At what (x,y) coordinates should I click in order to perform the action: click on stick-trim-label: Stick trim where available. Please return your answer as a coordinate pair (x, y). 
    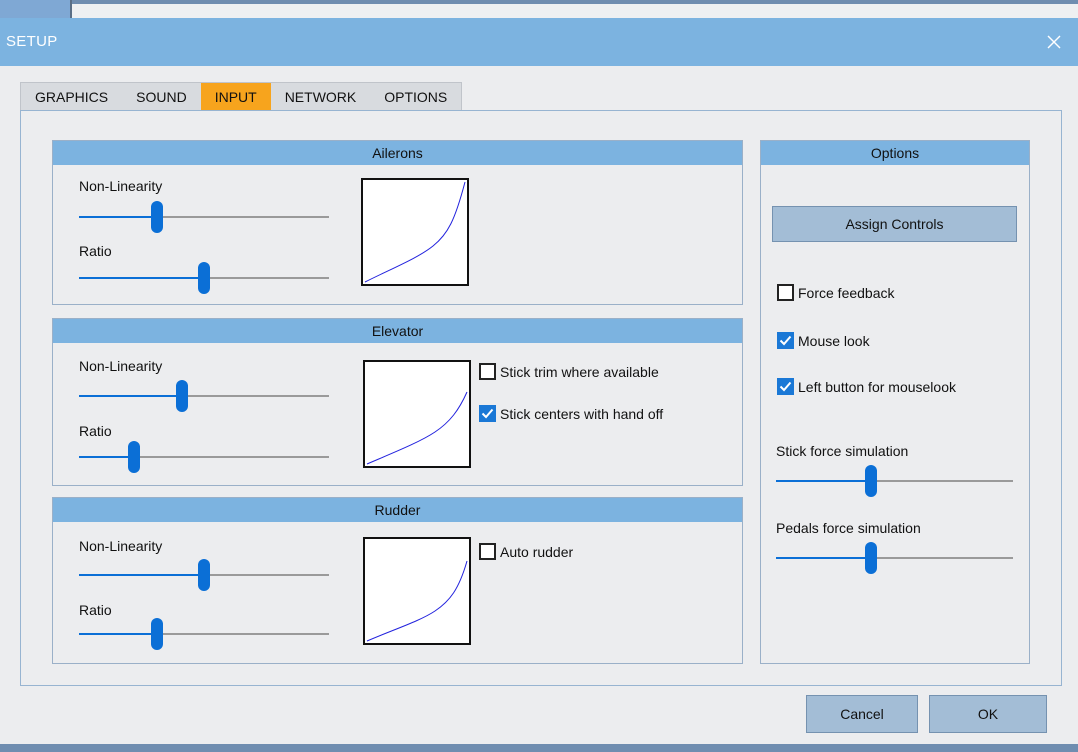
    Looking at the image, I should click on (579, 371).